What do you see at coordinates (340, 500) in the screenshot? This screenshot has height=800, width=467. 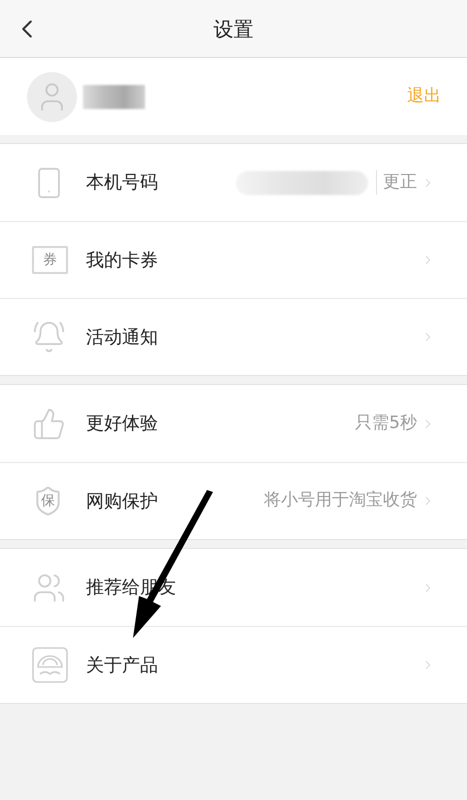 I see `row-detail: 将小号用于淘宝收货` at bounding box center [340, 500].